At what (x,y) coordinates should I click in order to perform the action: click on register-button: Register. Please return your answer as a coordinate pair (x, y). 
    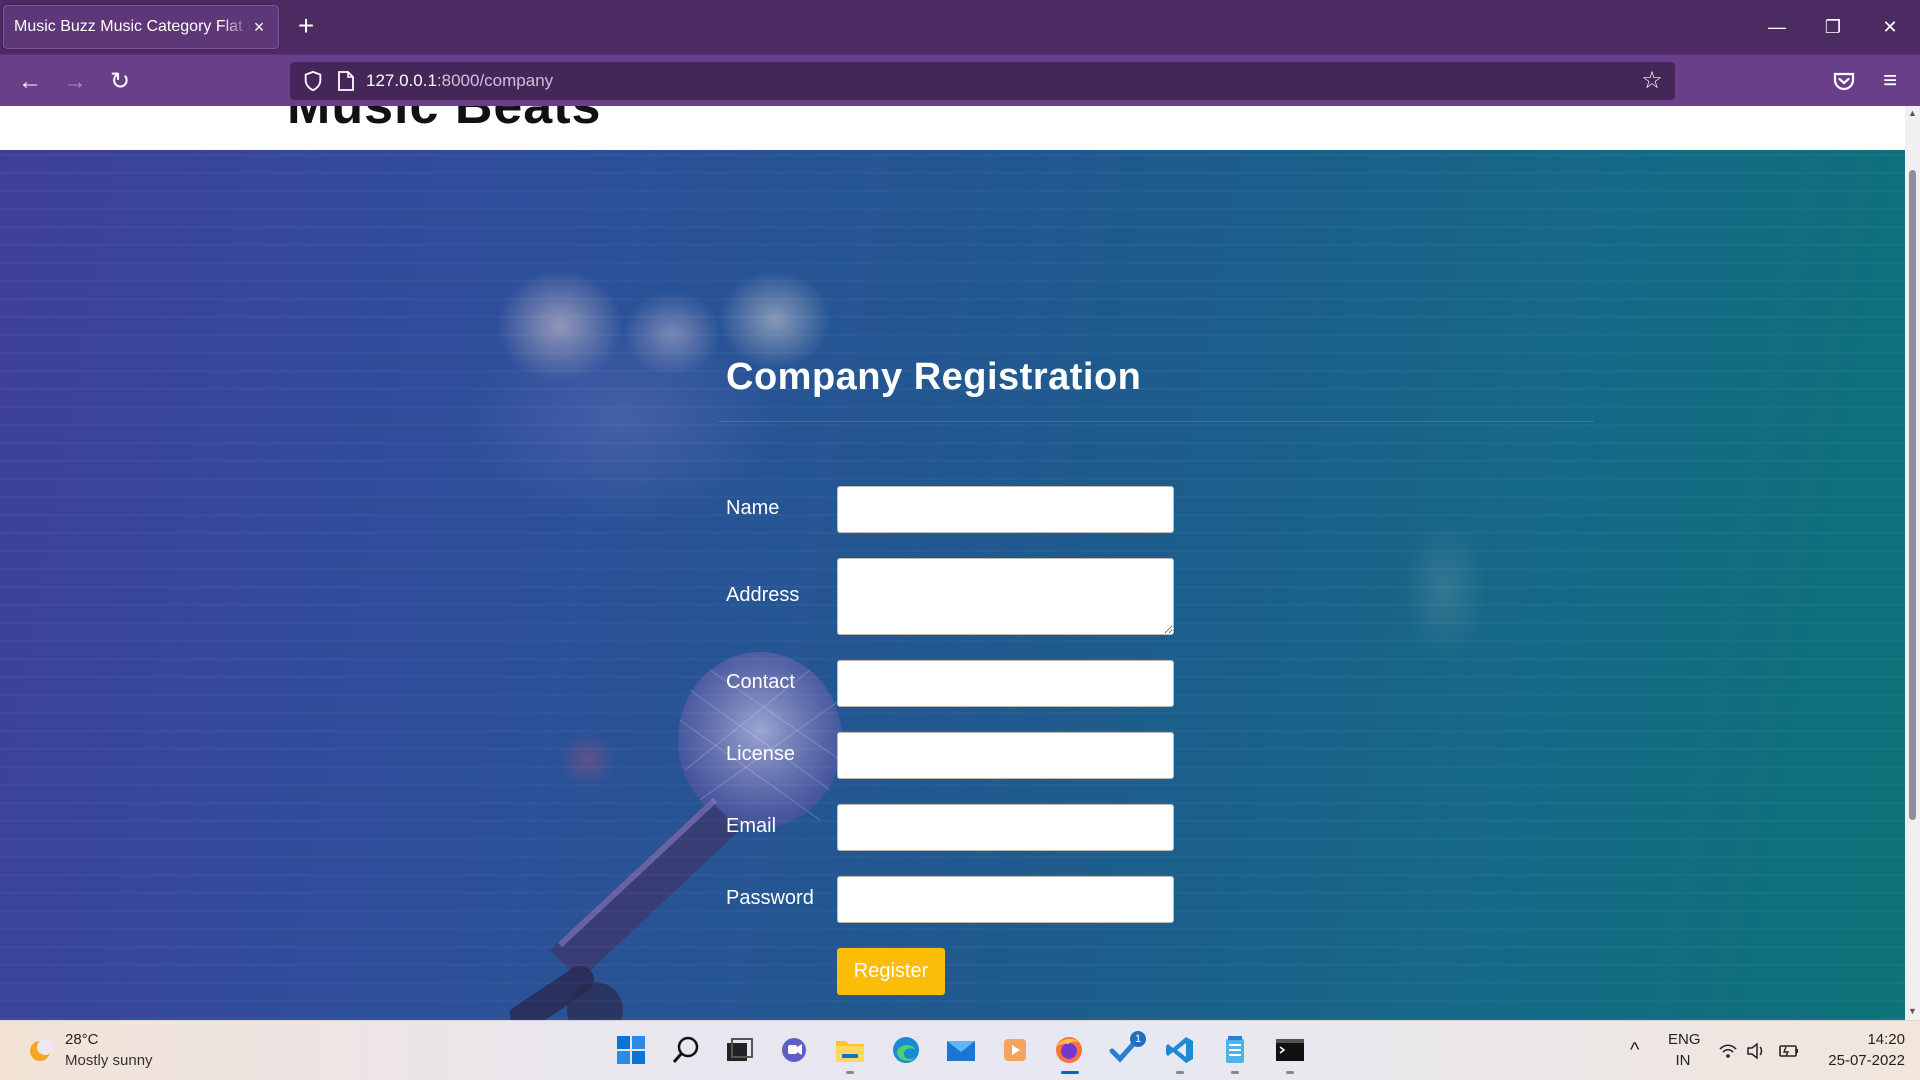
    Looking at the image, I should click on (891, 971).